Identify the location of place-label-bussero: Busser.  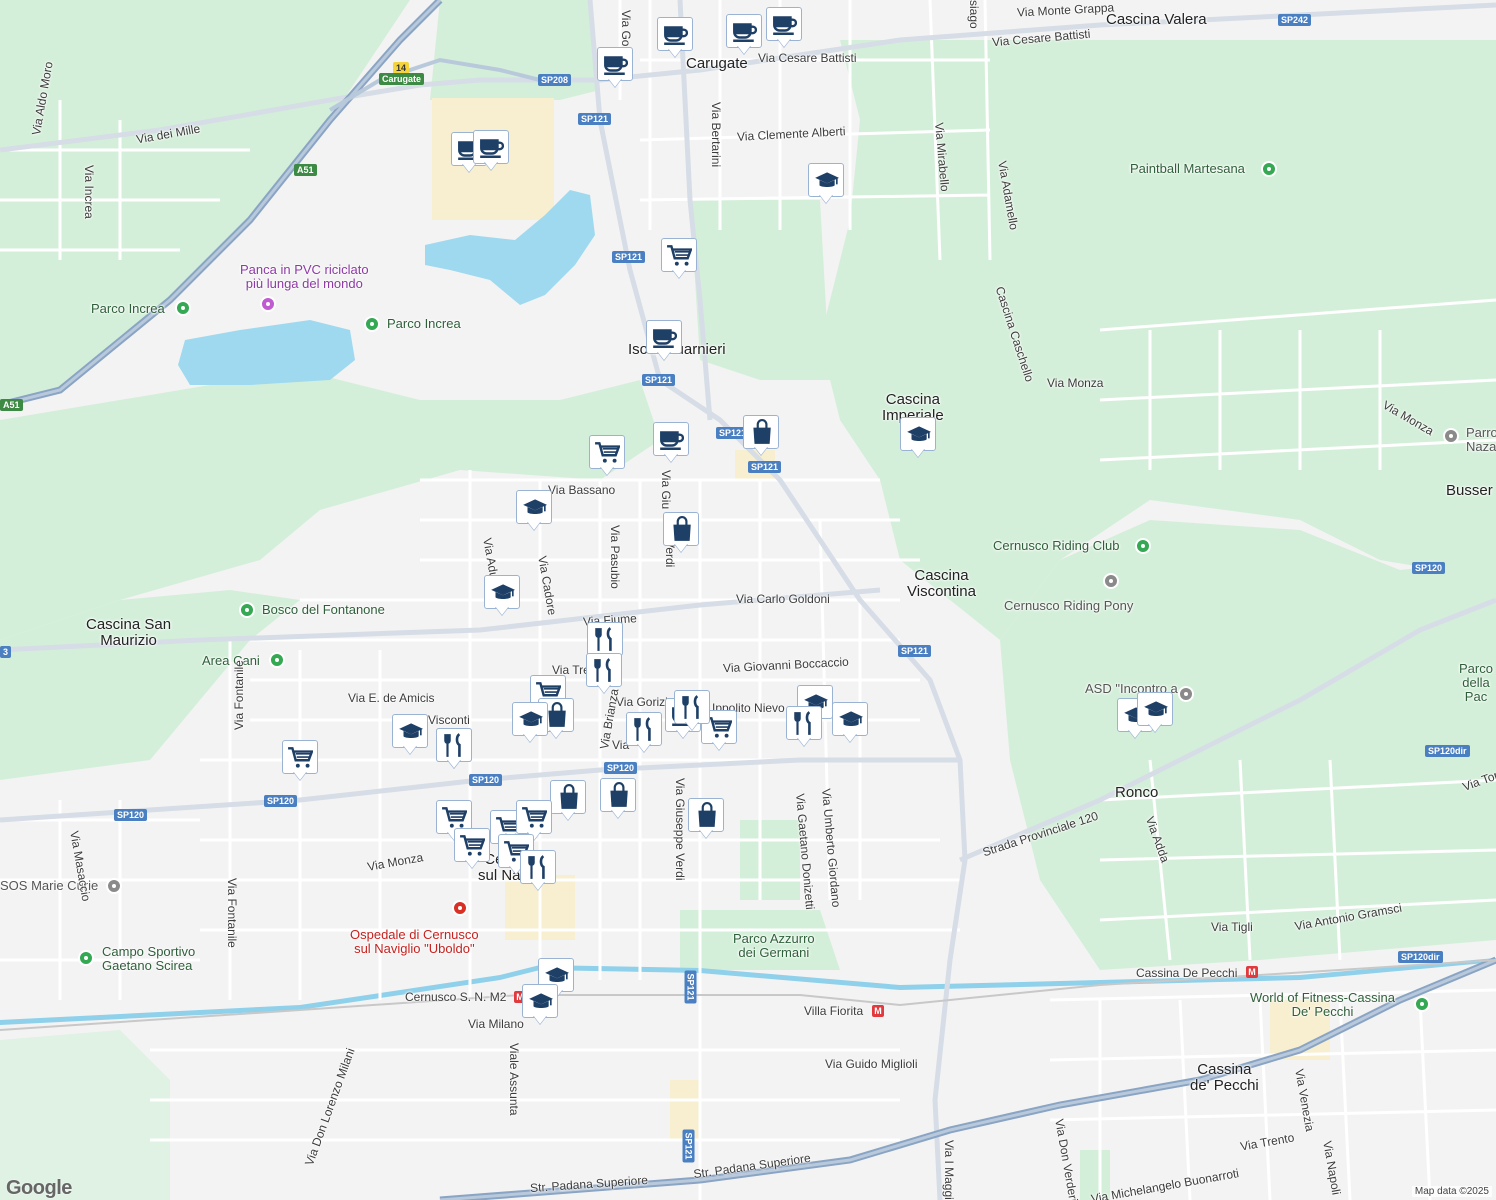
(1469, 490).